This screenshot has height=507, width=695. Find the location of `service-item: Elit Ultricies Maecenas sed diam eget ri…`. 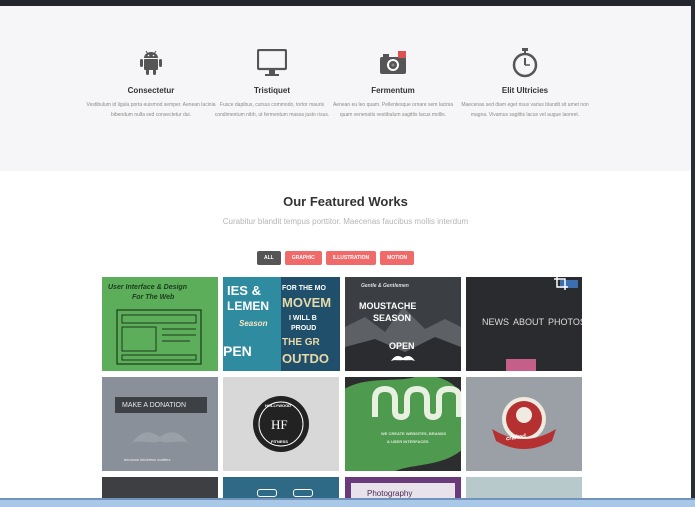

service-item: Elit Ultricies Maecenas sed diam eget ri… is located at coordinates (525, 83).